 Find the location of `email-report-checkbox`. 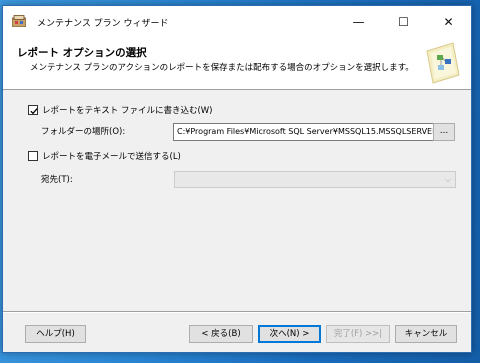

email-report-checkbox is located at coordinates (33, 156).